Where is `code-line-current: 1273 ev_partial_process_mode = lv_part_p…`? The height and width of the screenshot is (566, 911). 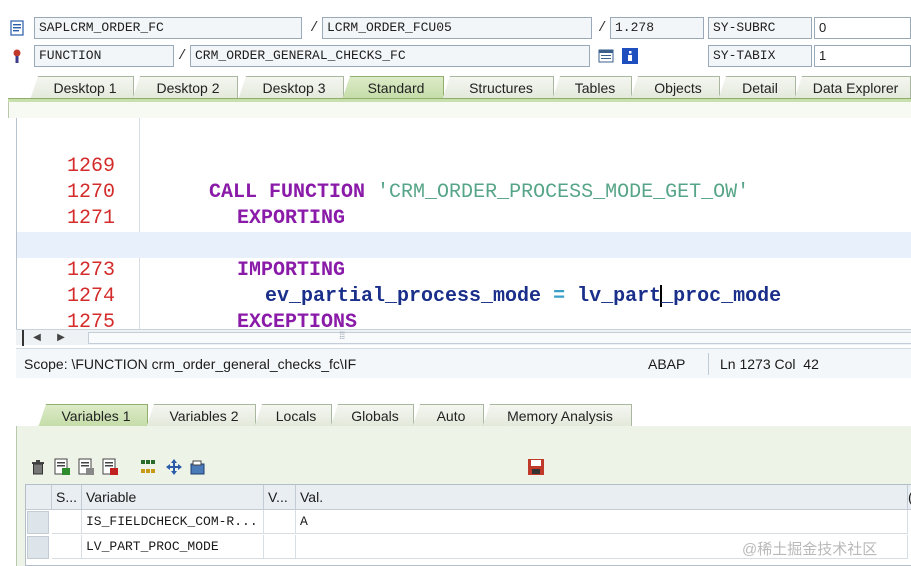
code-line-current: 1273 ev_partial_process_mode = lv_part_p… is located at coordinates (464, 270).